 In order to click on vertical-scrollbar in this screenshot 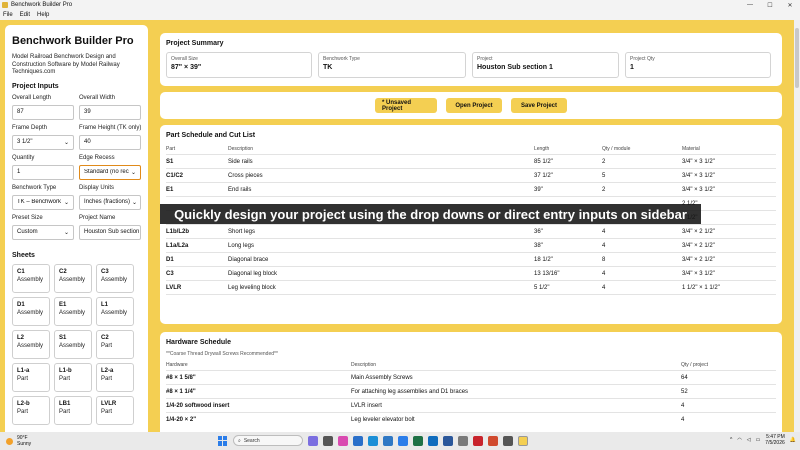, I will do `click(797, 226)`.